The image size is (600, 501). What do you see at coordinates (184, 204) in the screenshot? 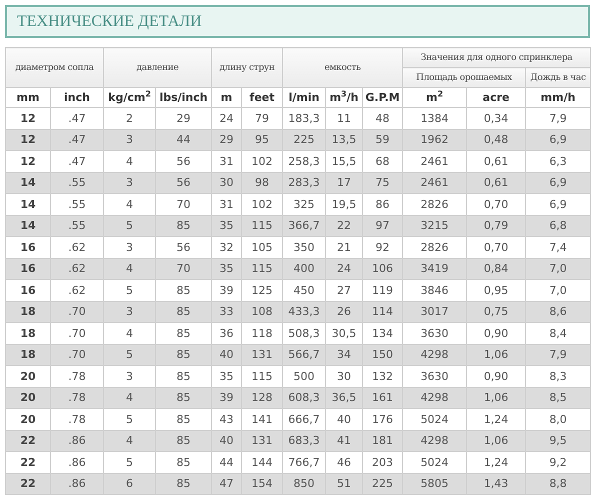
I see `table-cell: 70` at bounding box center [184, 204].